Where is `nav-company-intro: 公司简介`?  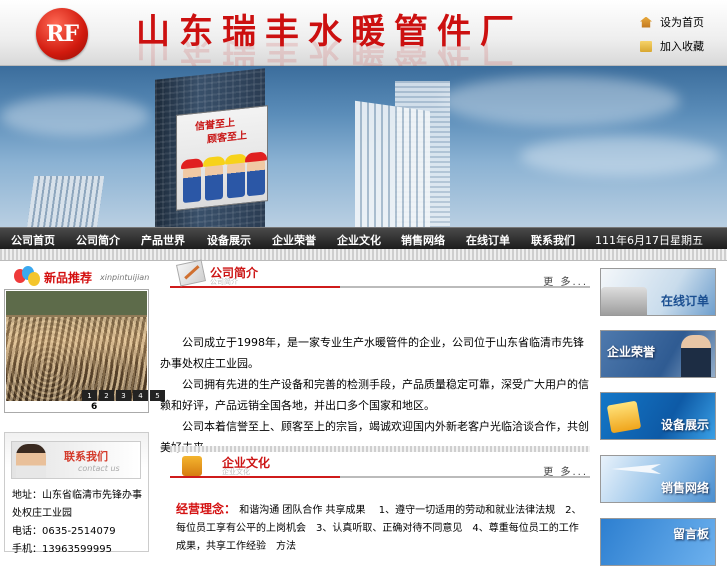
nav-company-intro: 公司简介 is located at coordinates (98, 240).